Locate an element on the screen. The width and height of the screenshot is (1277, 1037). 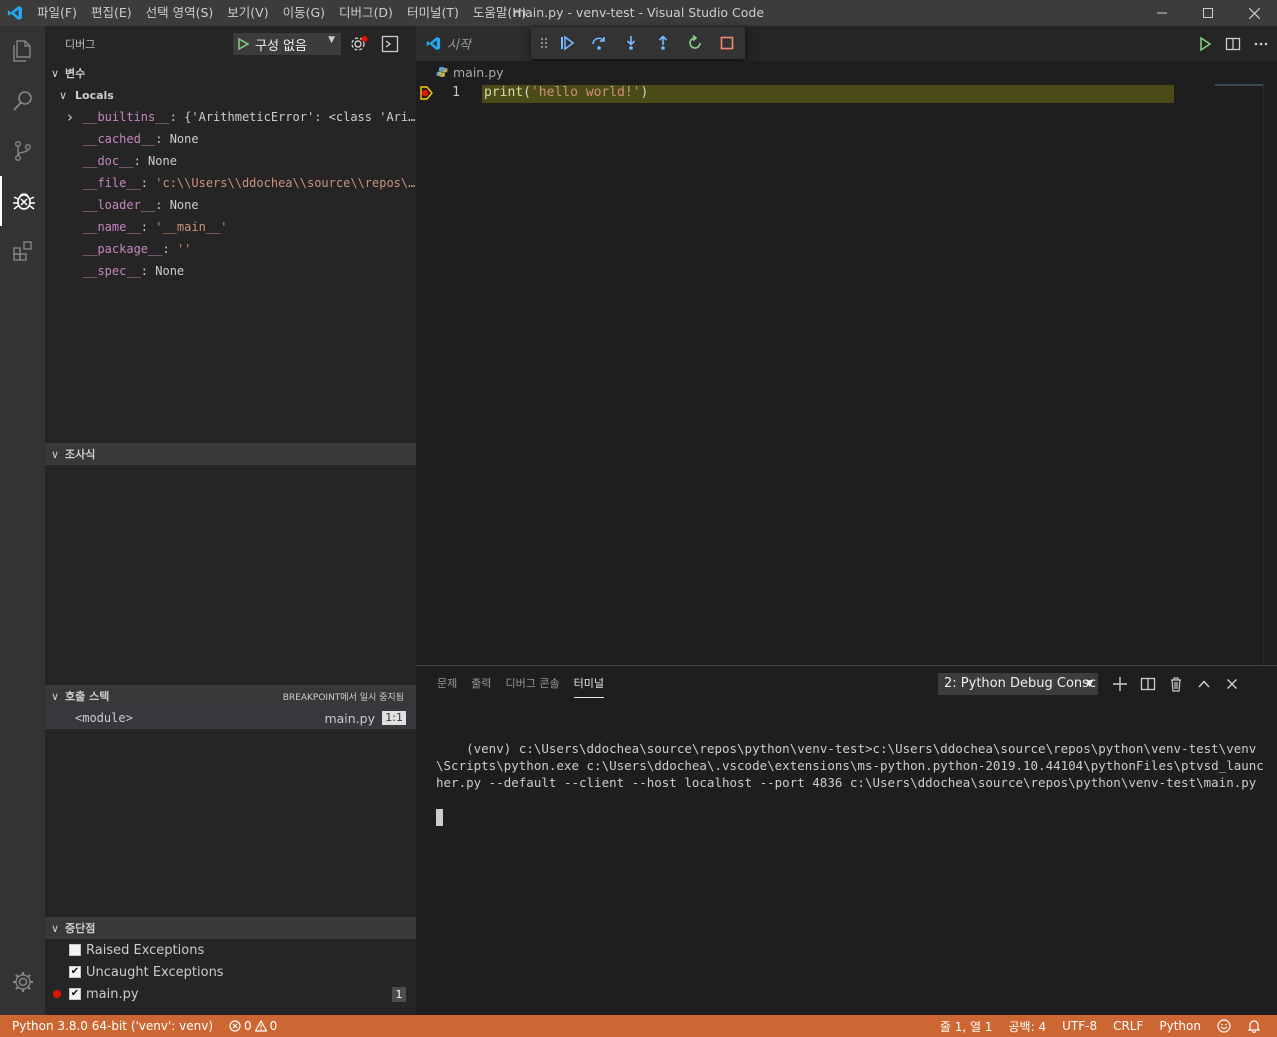
breadcrumb: main.py is located at coordinates (846, 72).